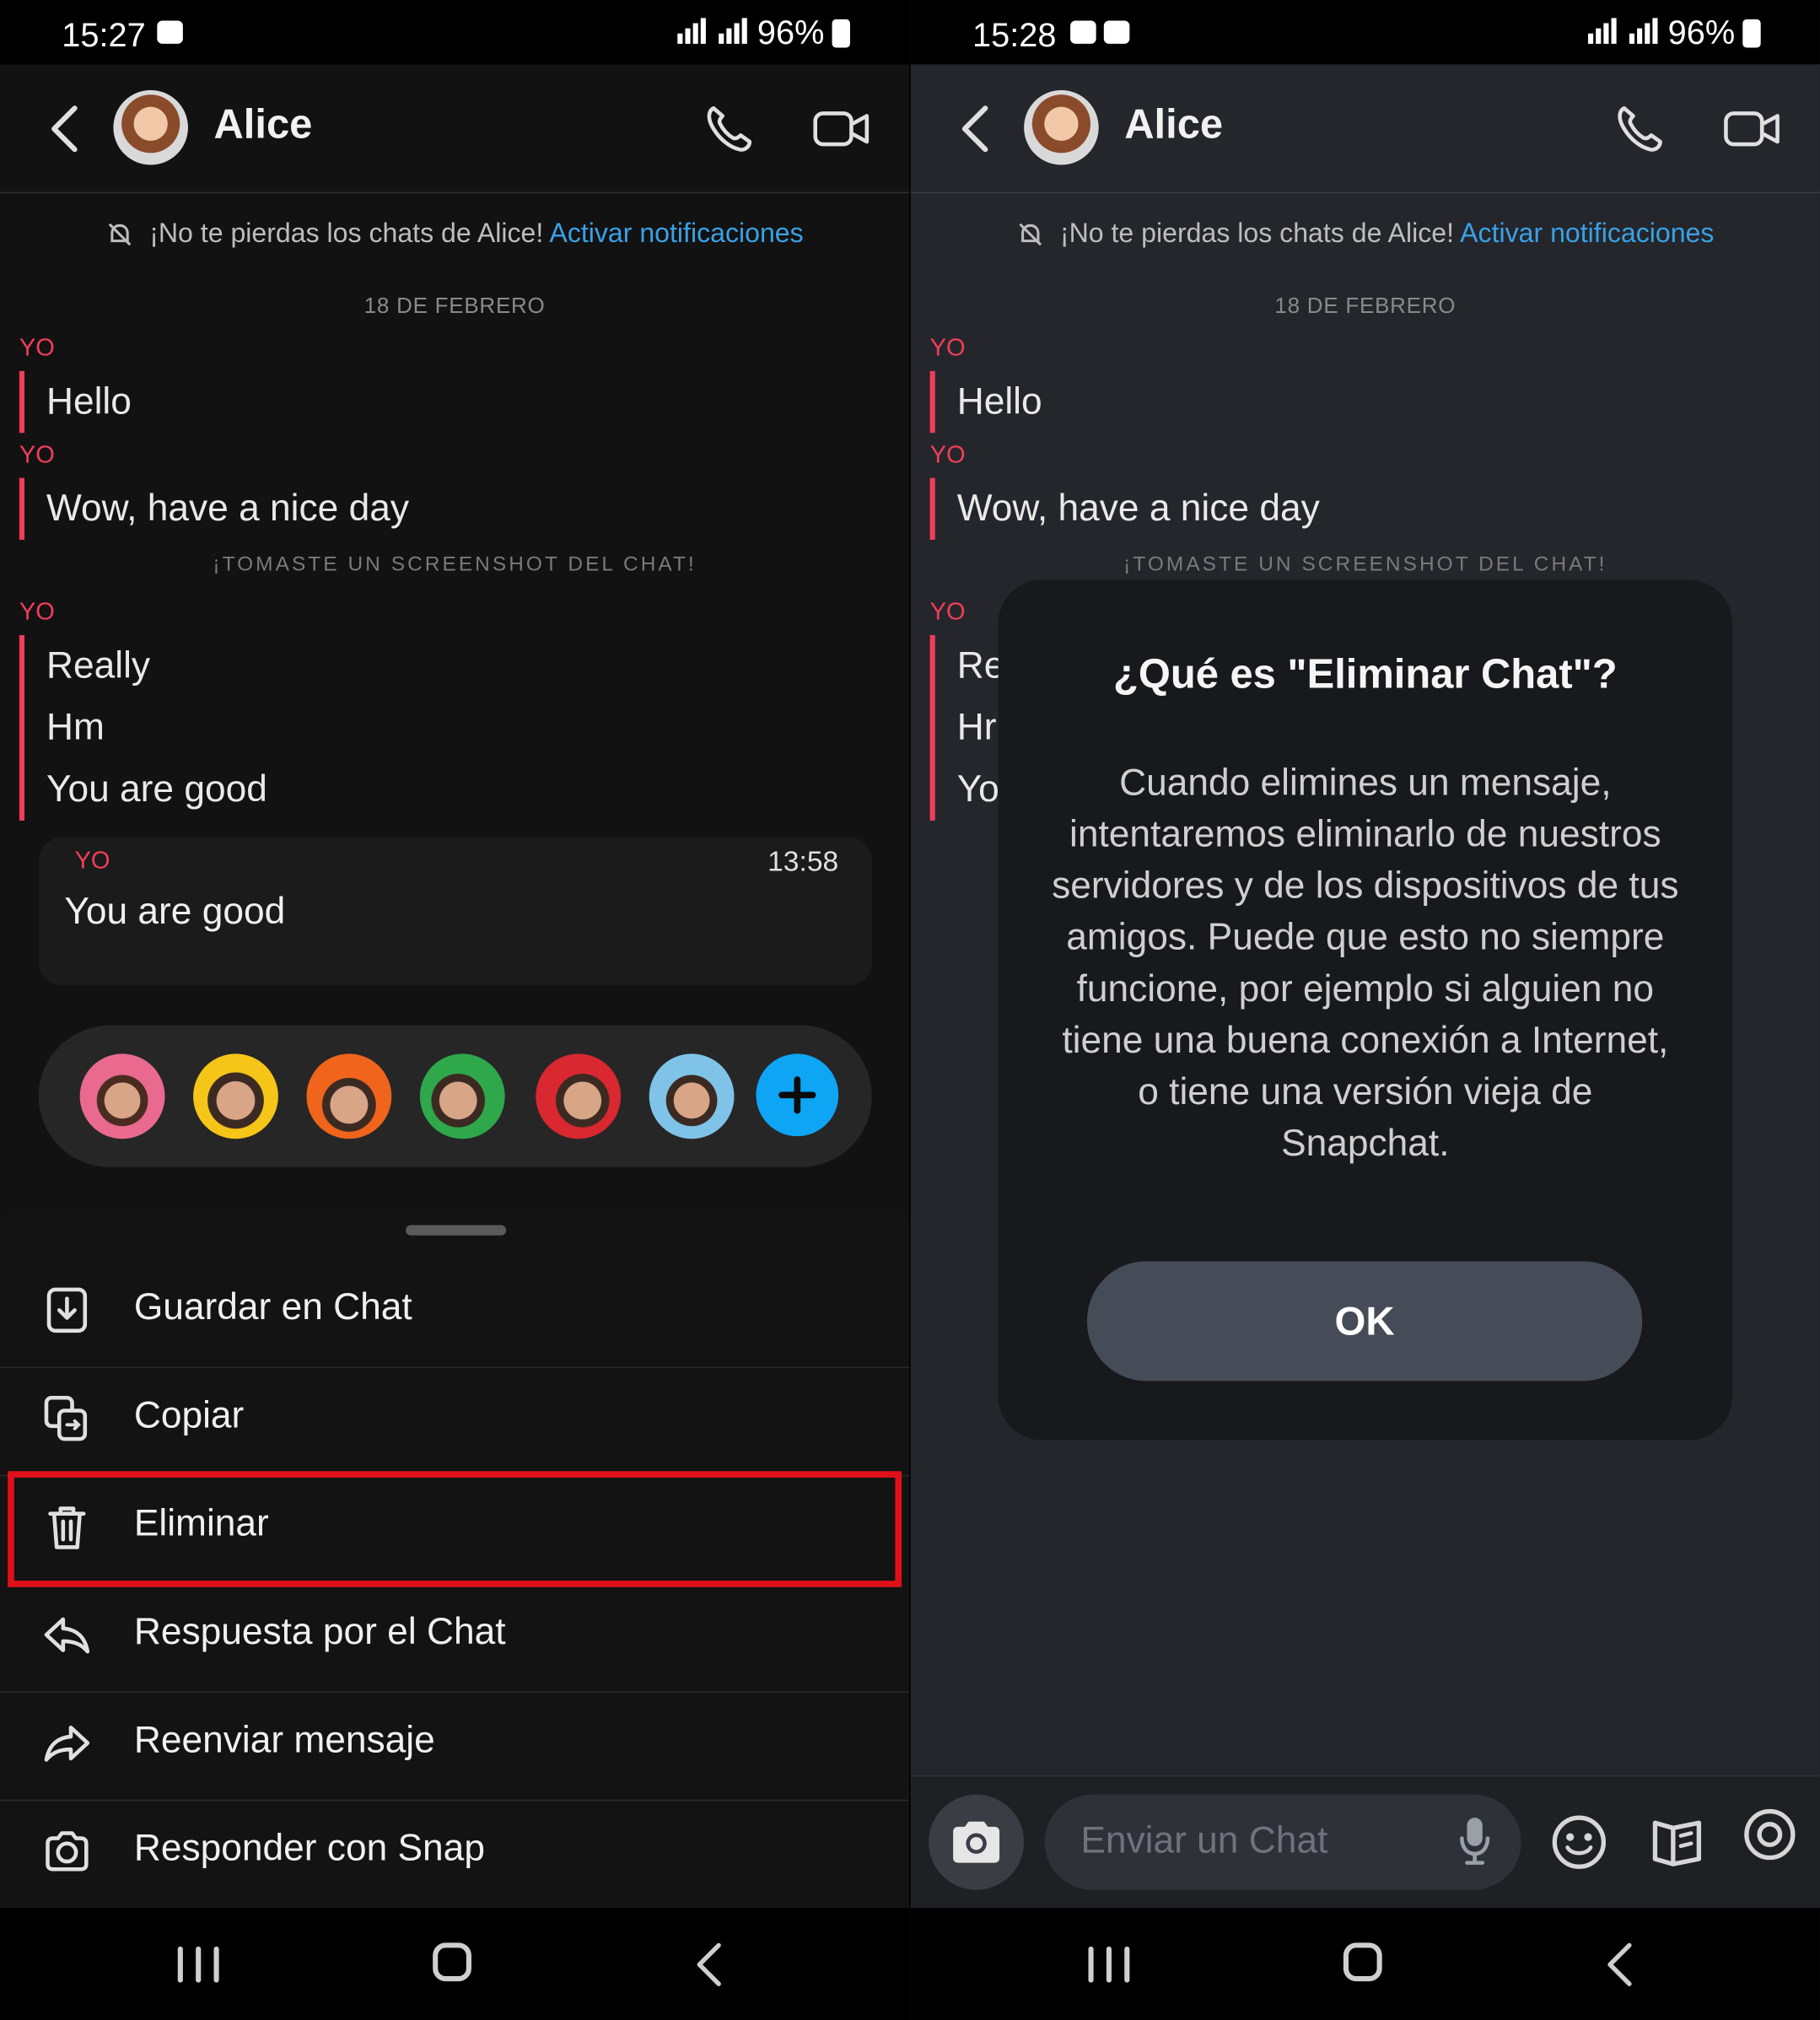 Image resolution: width=1820 pixels, height=2020 pixels. Describe the element at coordinates (967, 728) in the screenshot. I see `message-group: Re Hr Yo` at that location.